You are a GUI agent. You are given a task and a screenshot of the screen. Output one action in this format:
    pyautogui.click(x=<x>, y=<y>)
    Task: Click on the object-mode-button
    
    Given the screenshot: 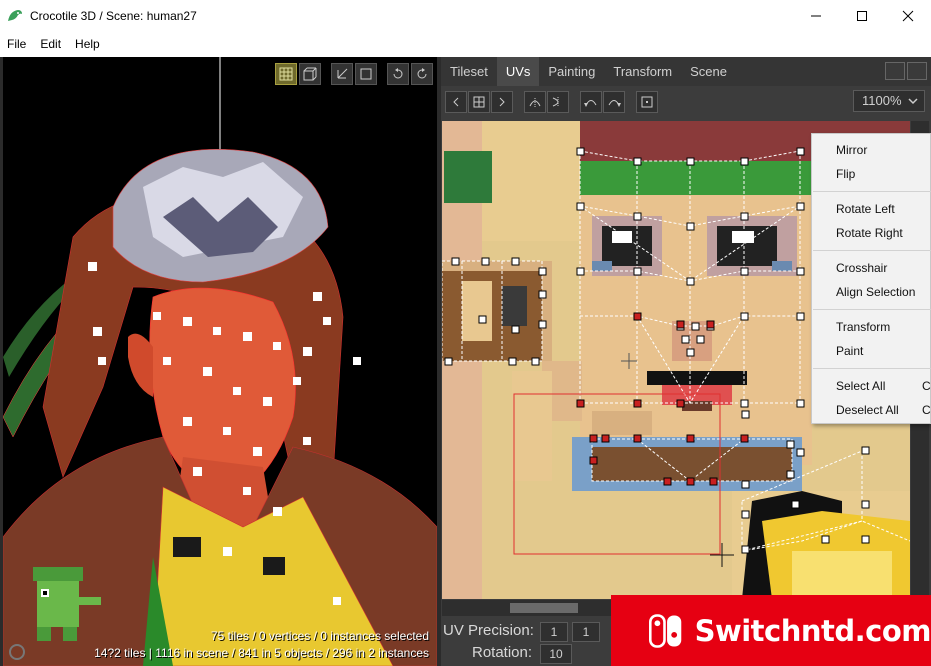 What is the action you would take?
    pyautogui.click(x=310, y=74)
    